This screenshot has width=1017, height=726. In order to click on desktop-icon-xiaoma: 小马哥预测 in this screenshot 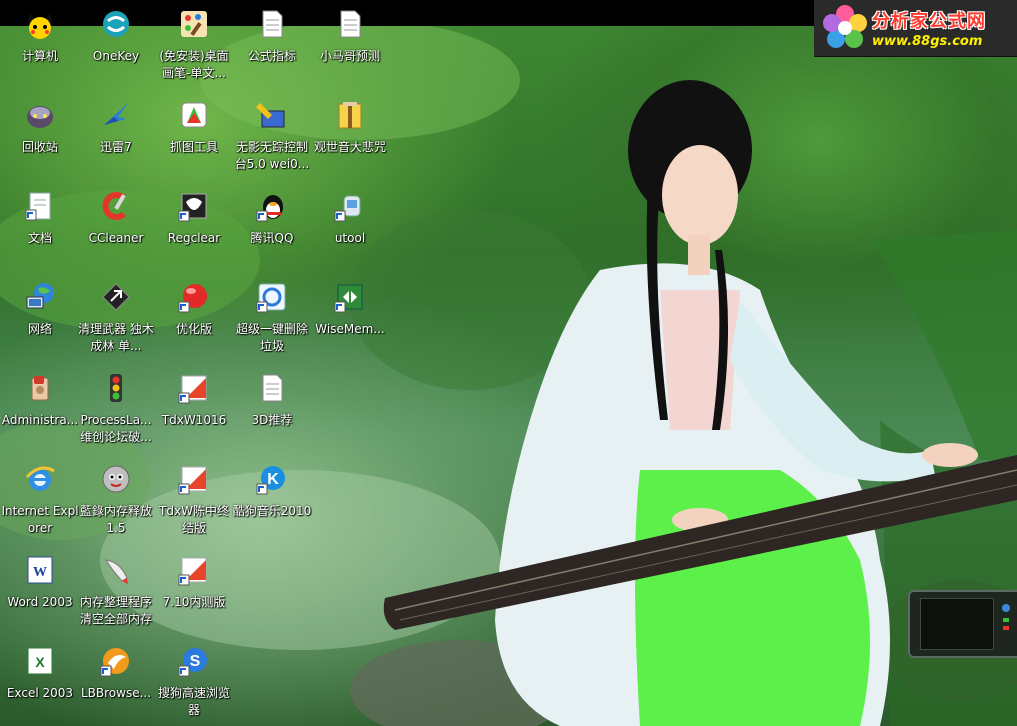, I will do `click(350, 36)`.